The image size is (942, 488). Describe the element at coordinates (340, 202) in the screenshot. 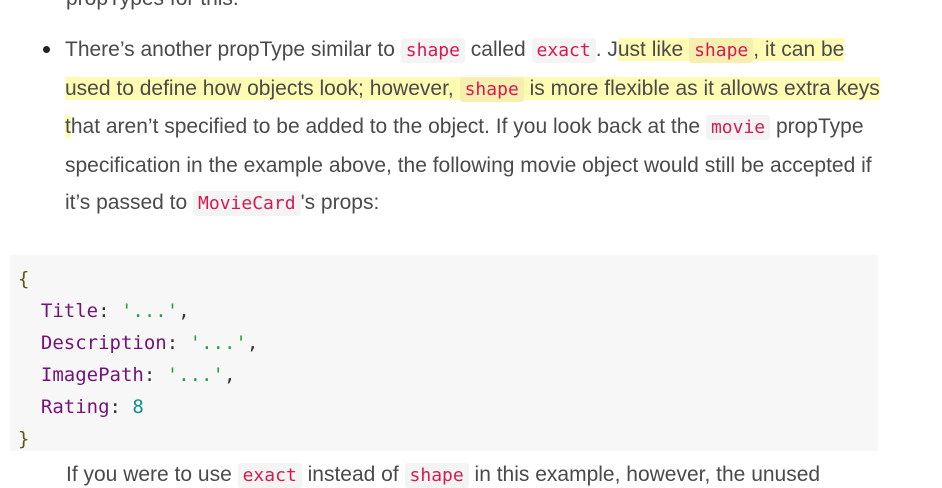

I see `bullet-text-segment: 's props:` at that location.